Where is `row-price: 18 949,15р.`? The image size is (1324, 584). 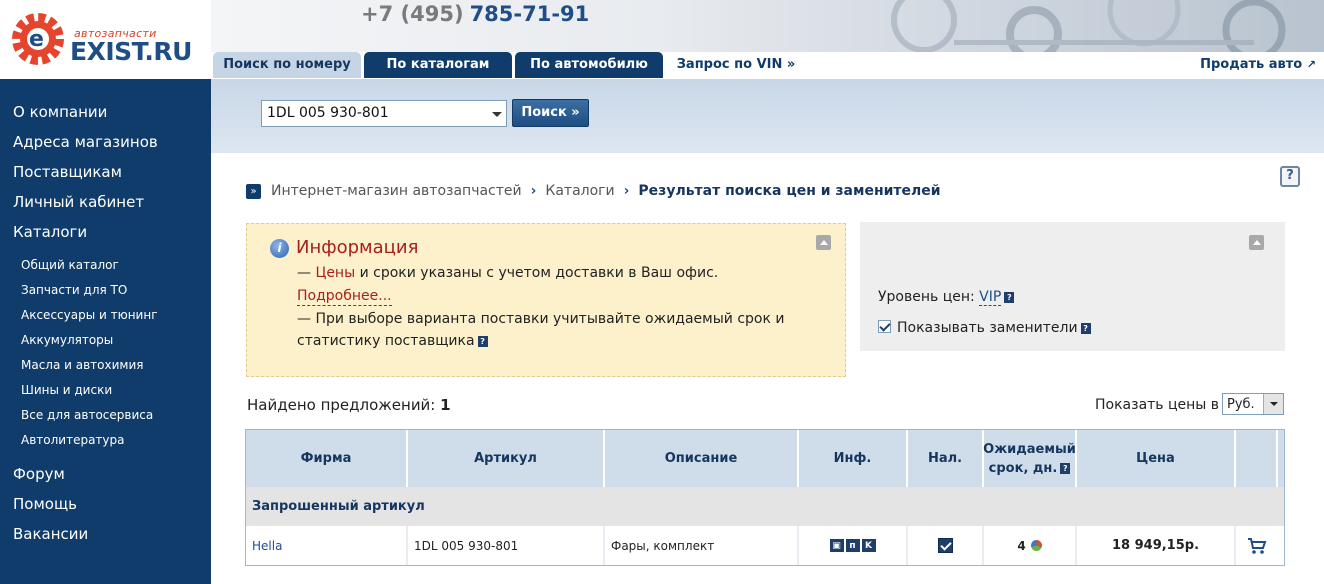
row-price: 18 949,15р. is located at coordinates (1156, 545).